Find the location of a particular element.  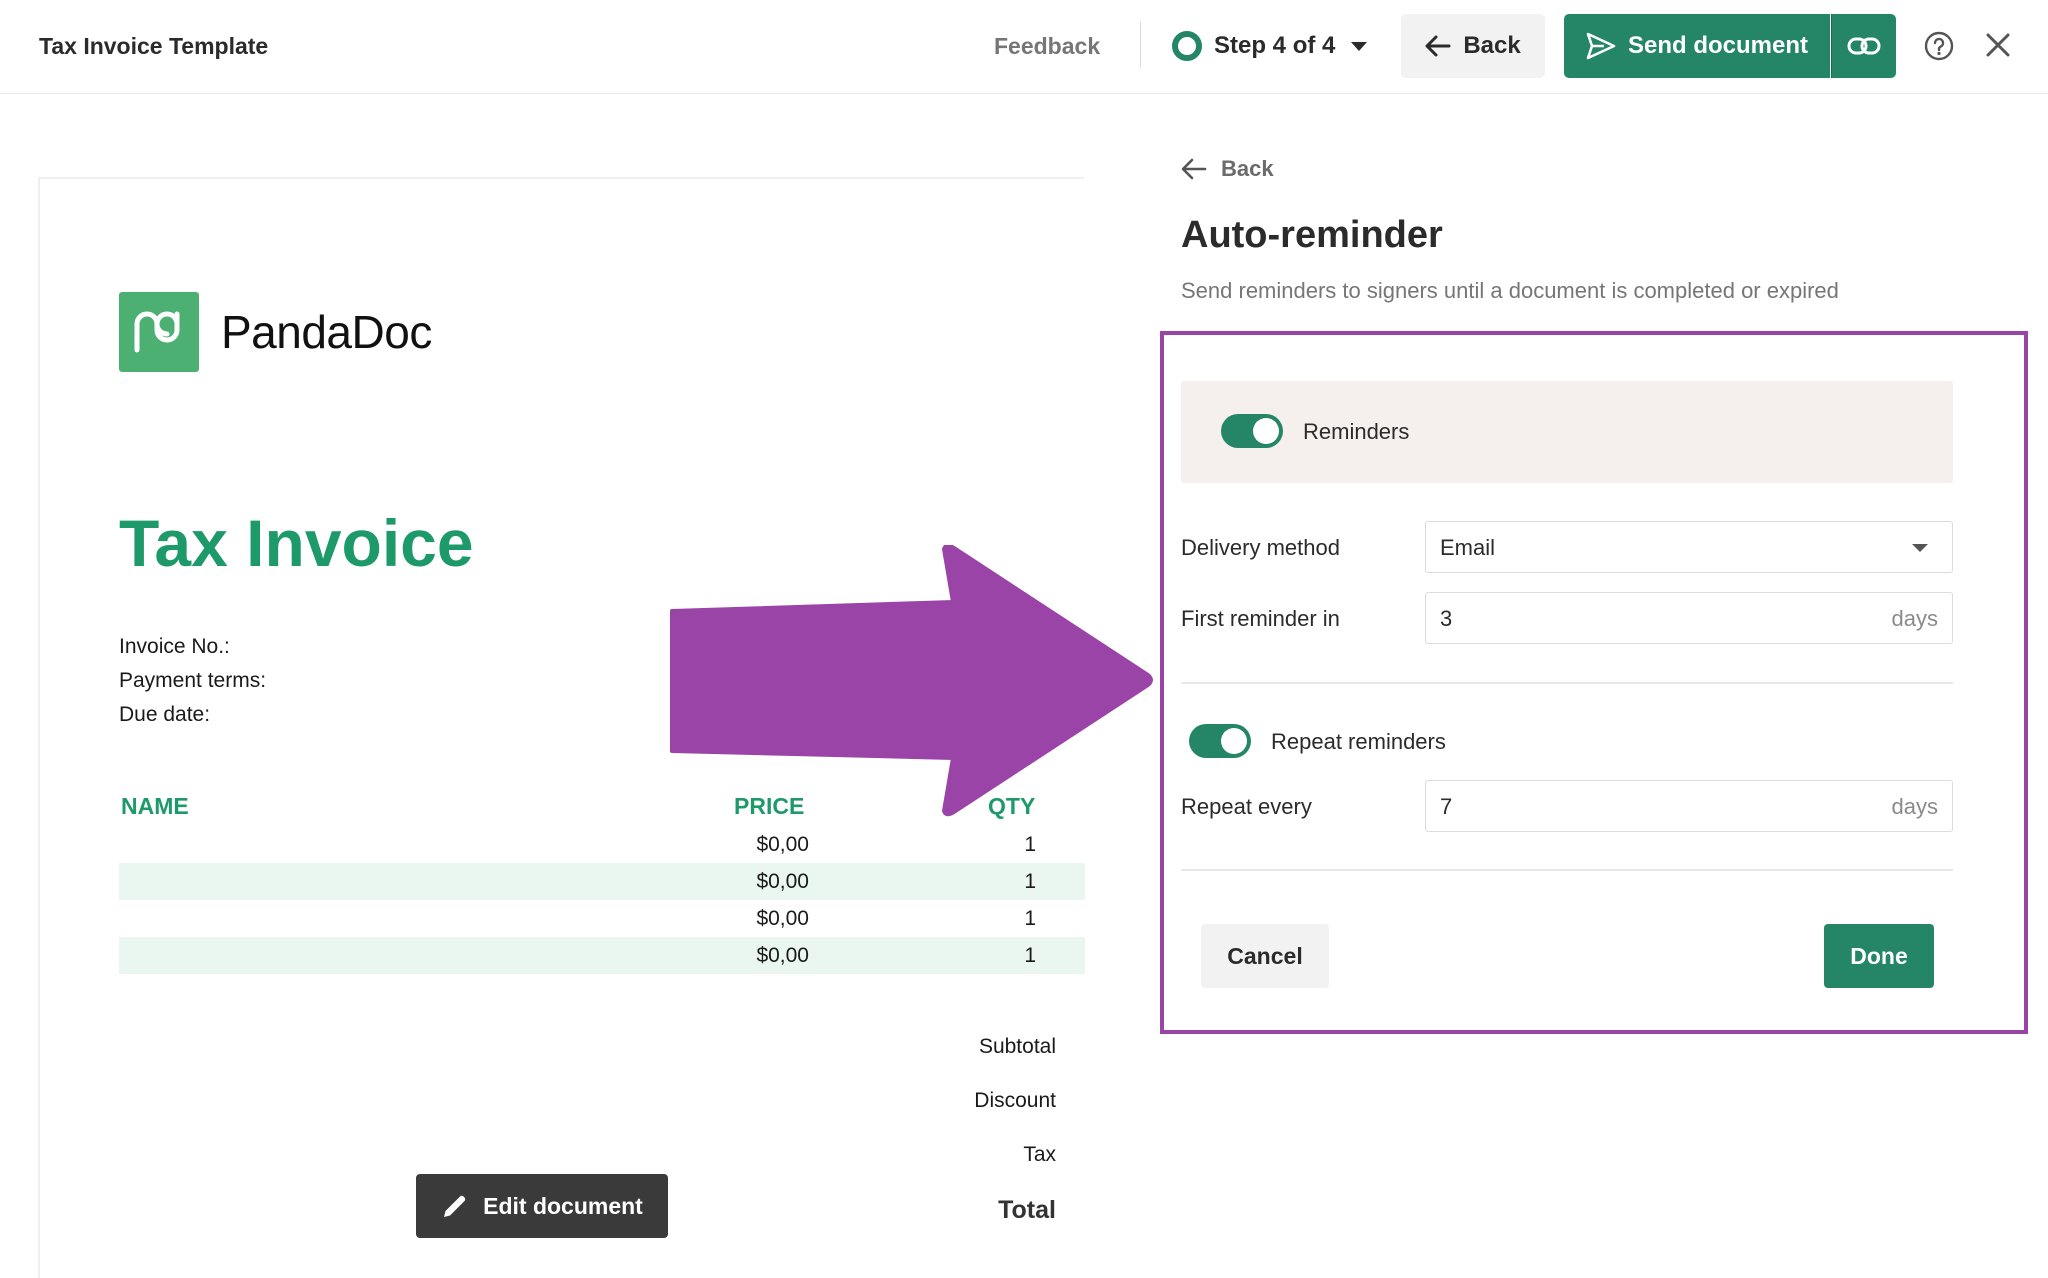

reminders-toggle is located at coordinates (1252, 431).